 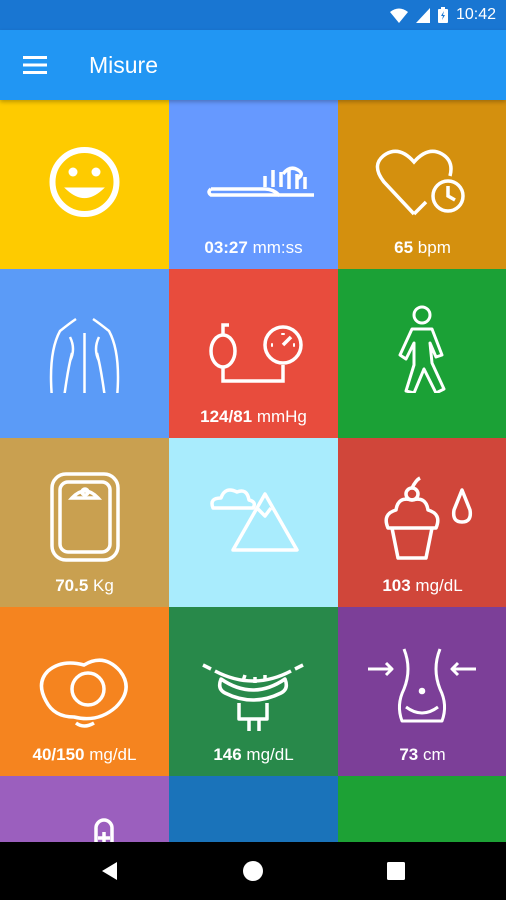 I want to click on walking-icon, so click(x=422, y=349).